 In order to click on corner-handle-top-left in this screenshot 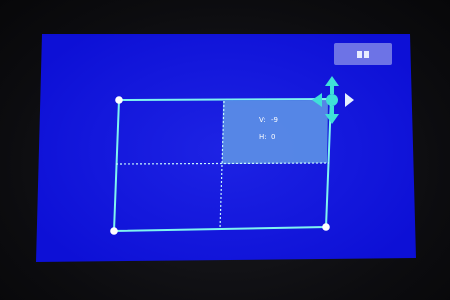, I will do `click(119, 100)`.